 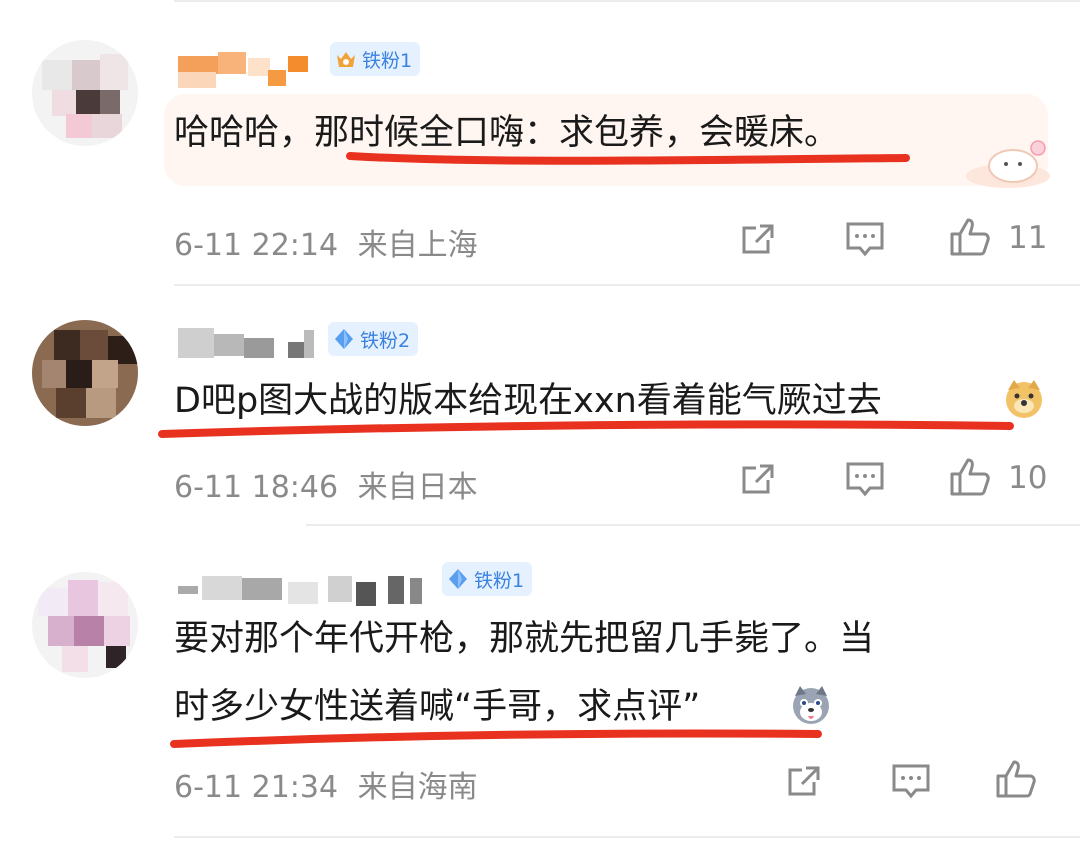 What do you see at coordinates (256, 487) in the screenshot?
I see `comment-time: 6-11 18:46` at bounding box center [256, 487].